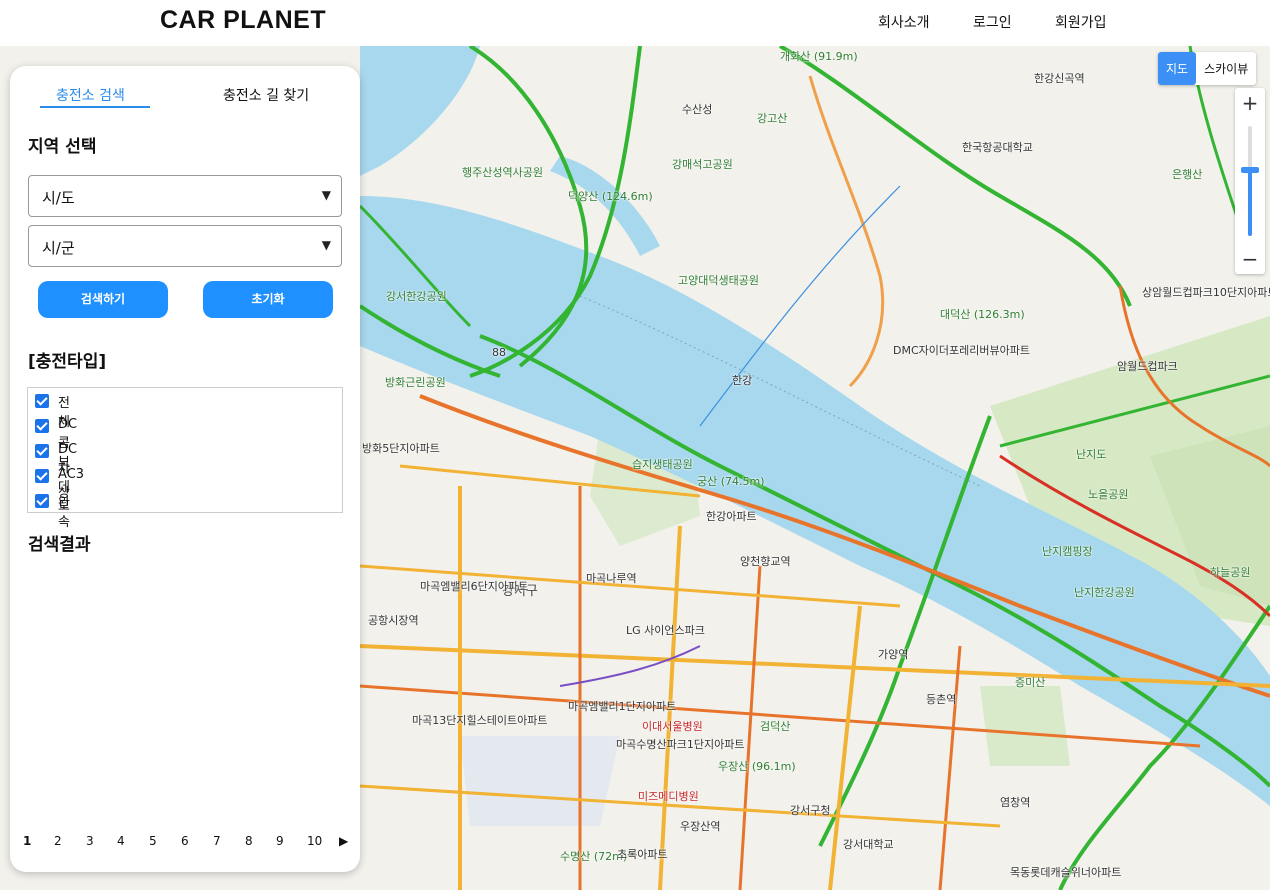 This screenshot has width=1270, height=890. What do you see at coordinates (1187, 174) in the screenshot?
I see `map-label: 은행산` at bounding box center [1187, 174].